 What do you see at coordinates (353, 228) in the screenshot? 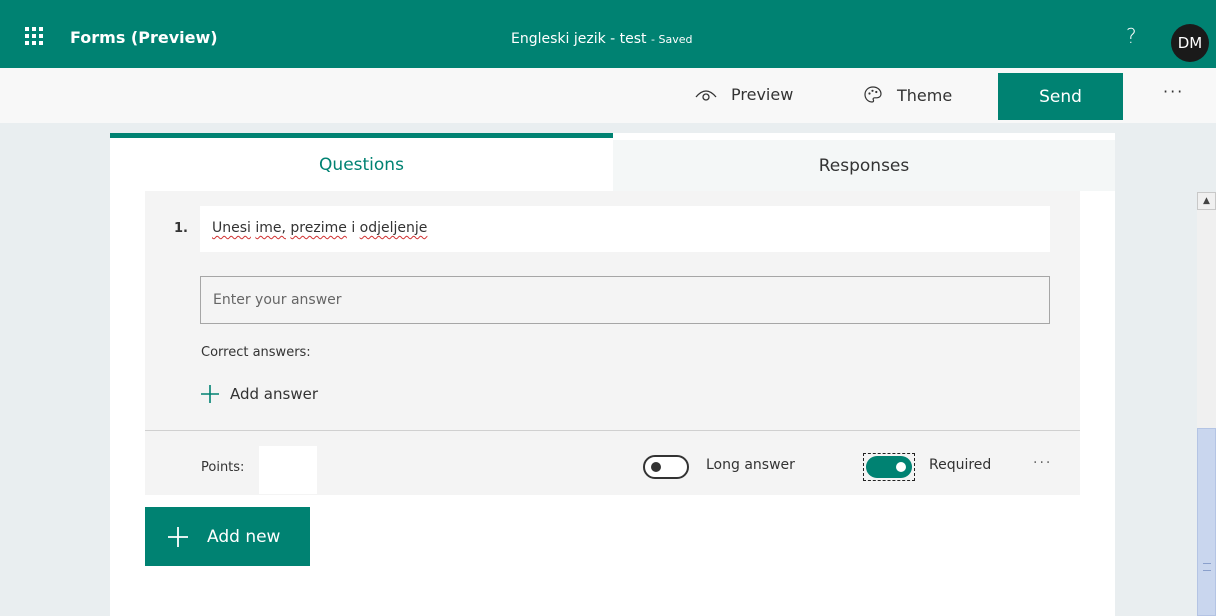
I see `question-title-word: i` at bounding box center [353, 228].